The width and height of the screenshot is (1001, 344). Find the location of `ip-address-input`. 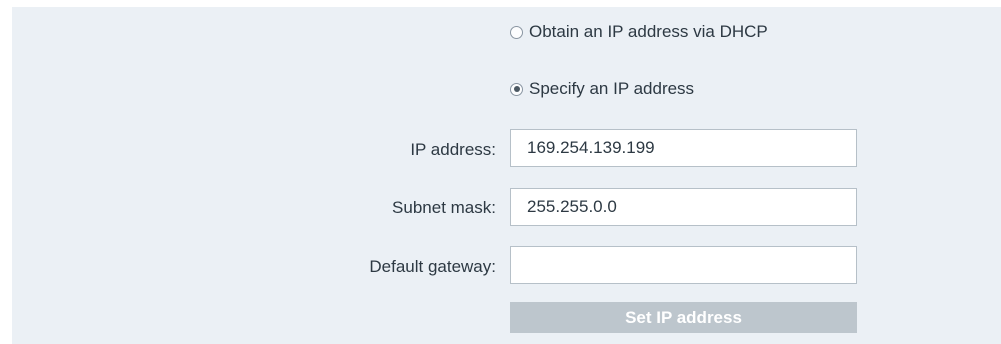

ip-address-input is located at coordinates (683, 148).